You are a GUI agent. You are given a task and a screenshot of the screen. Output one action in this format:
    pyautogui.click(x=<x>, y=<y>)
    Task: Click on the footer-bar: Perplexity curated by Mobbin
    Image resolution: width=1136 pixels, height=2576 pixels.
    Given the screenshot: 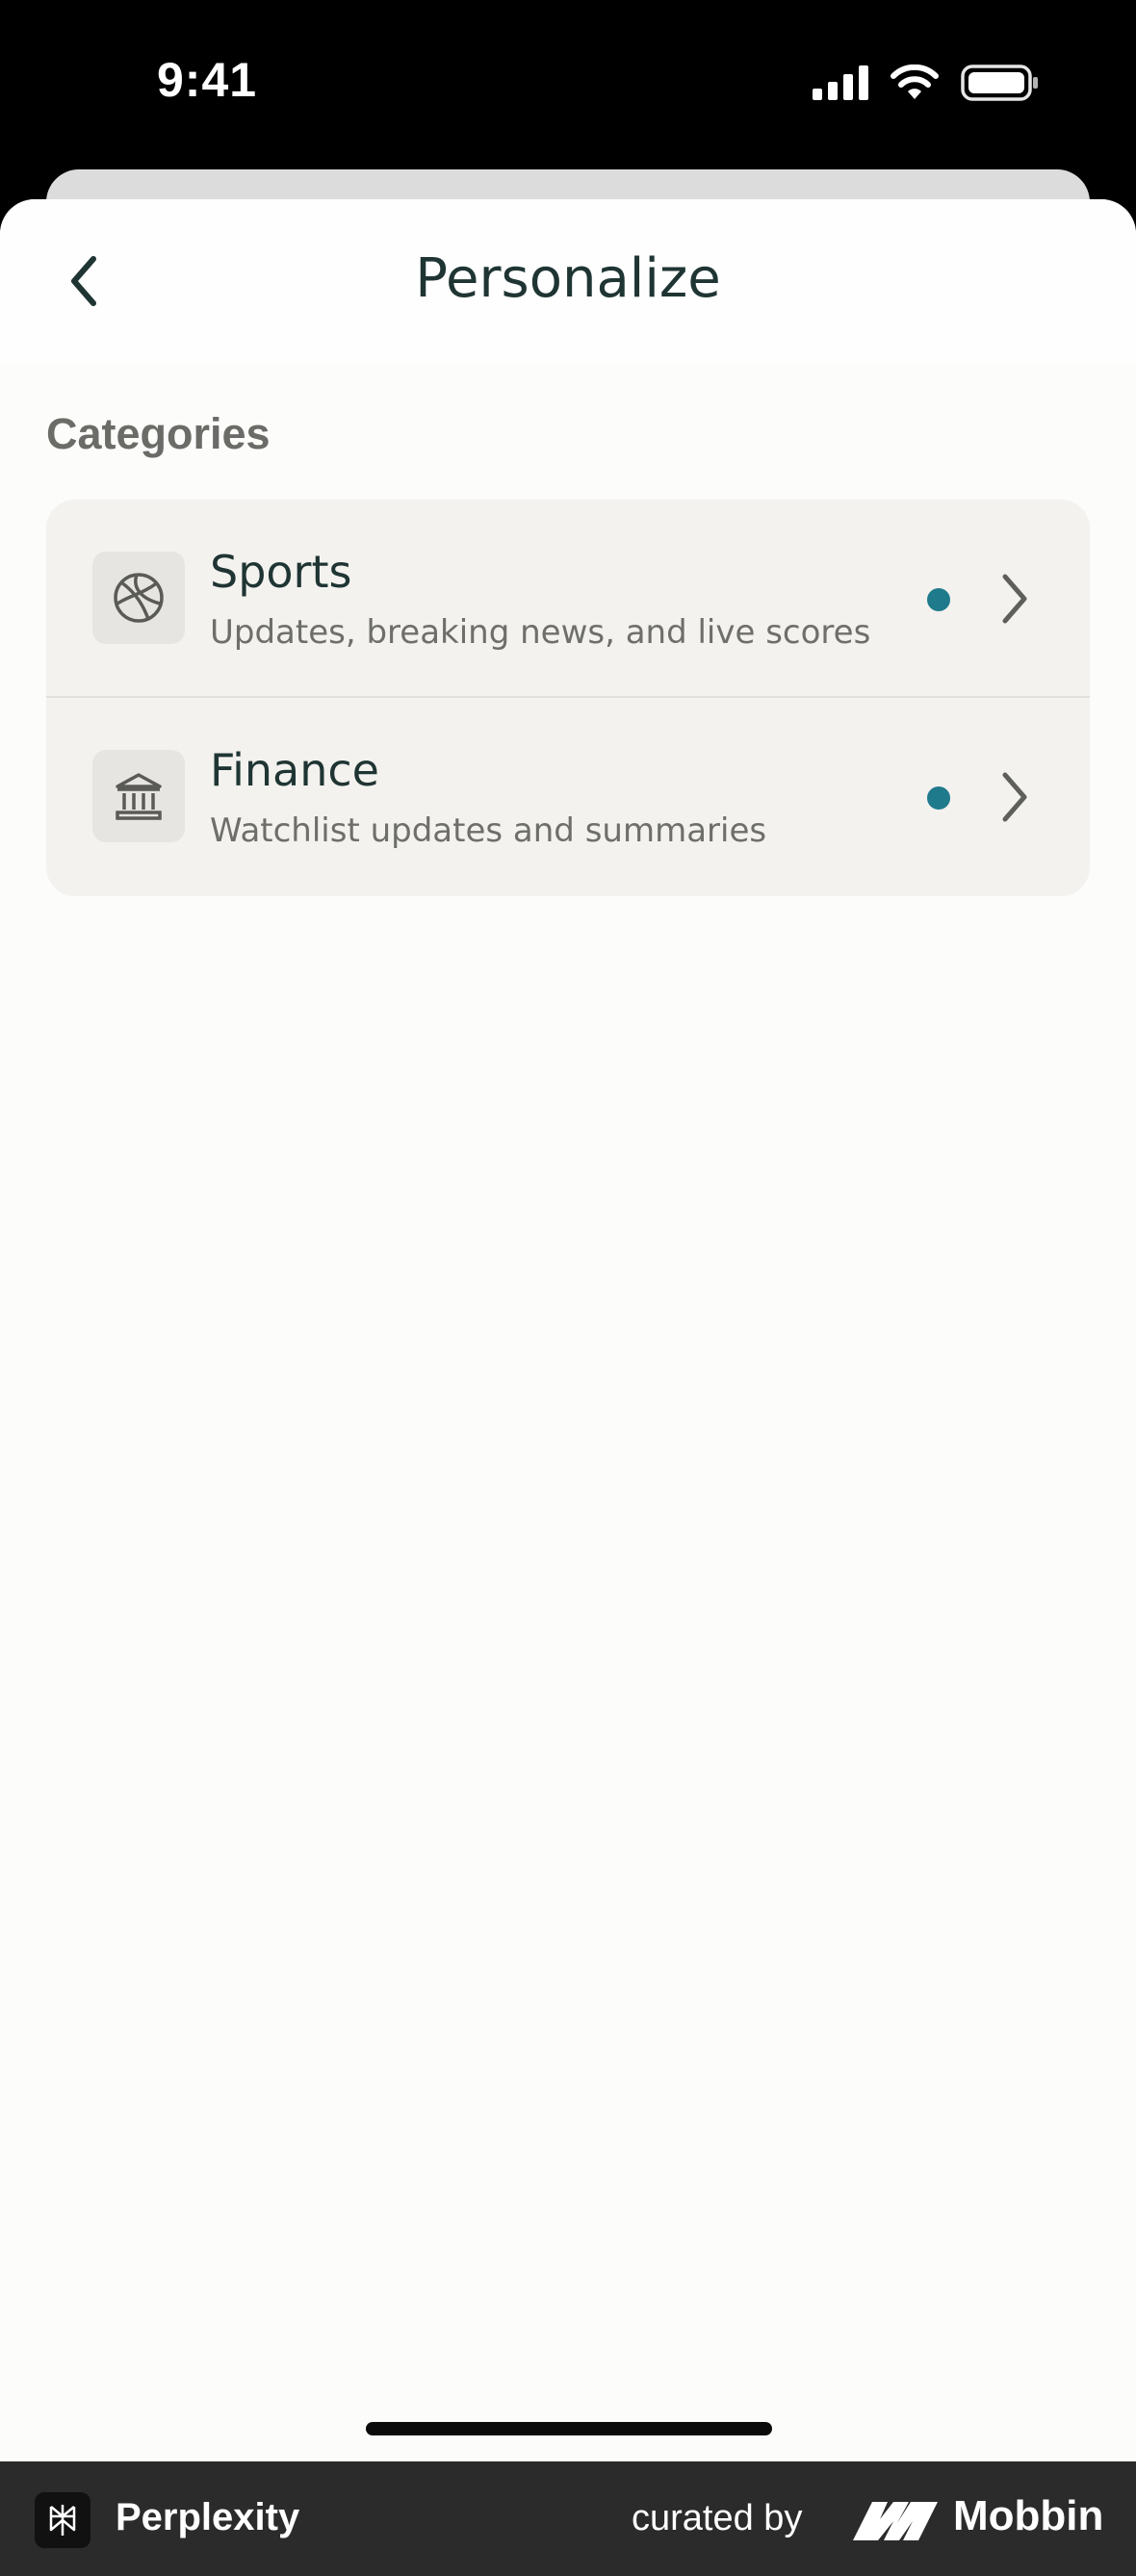 What is the action you would take?
    pyautogui.click(x=568, y=2519)
    